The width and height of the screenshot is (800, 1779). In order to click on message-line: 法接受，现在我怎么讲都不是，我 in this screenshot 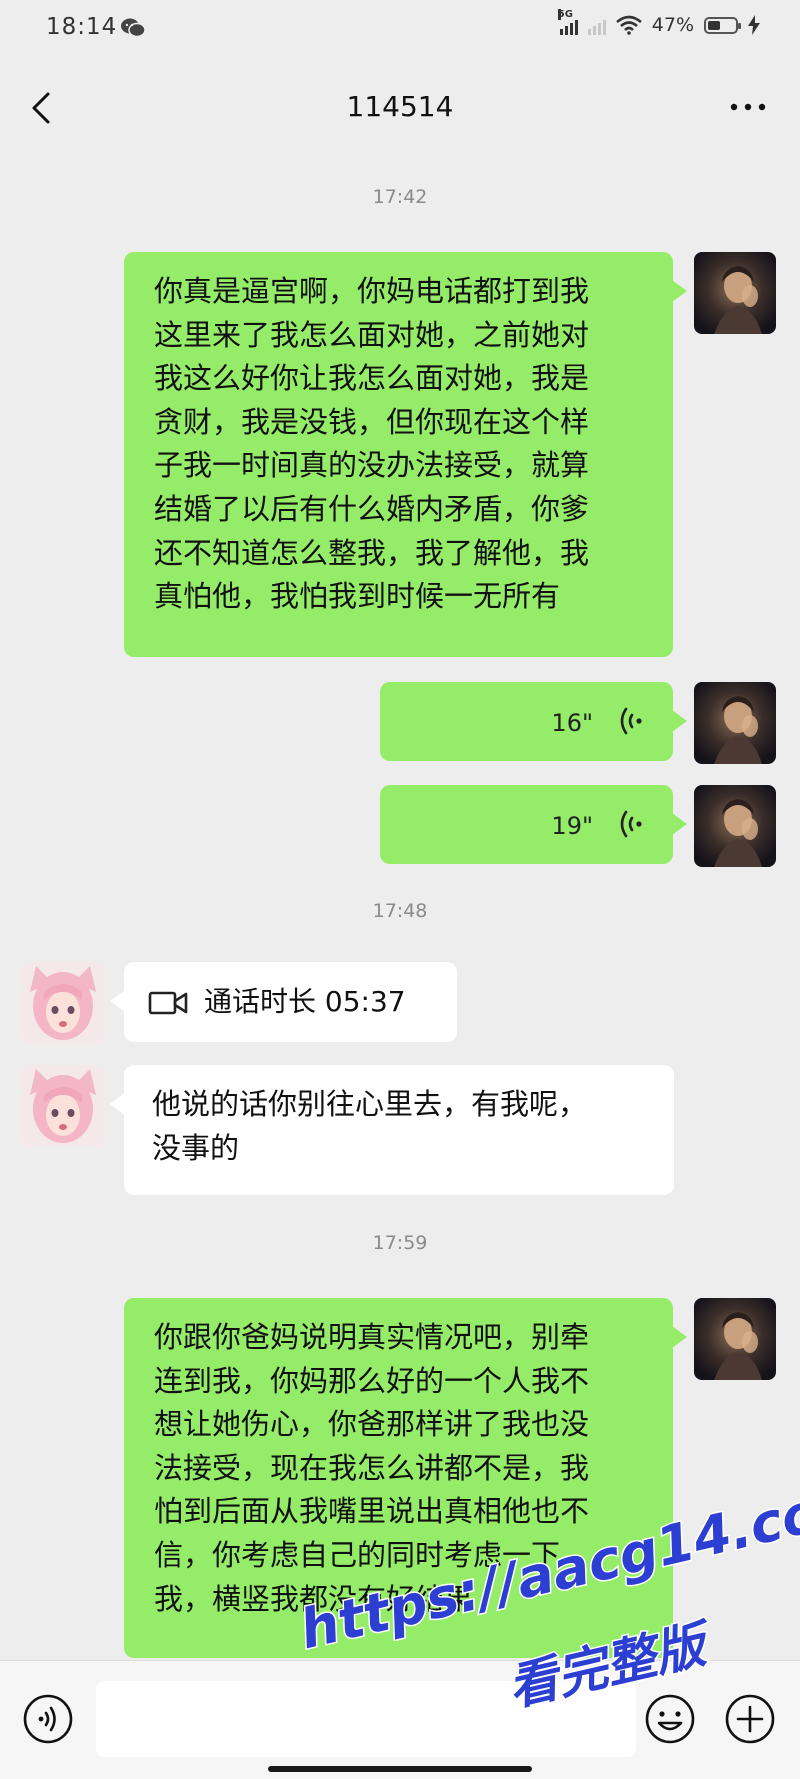, I will do `click(372, 1467)`.